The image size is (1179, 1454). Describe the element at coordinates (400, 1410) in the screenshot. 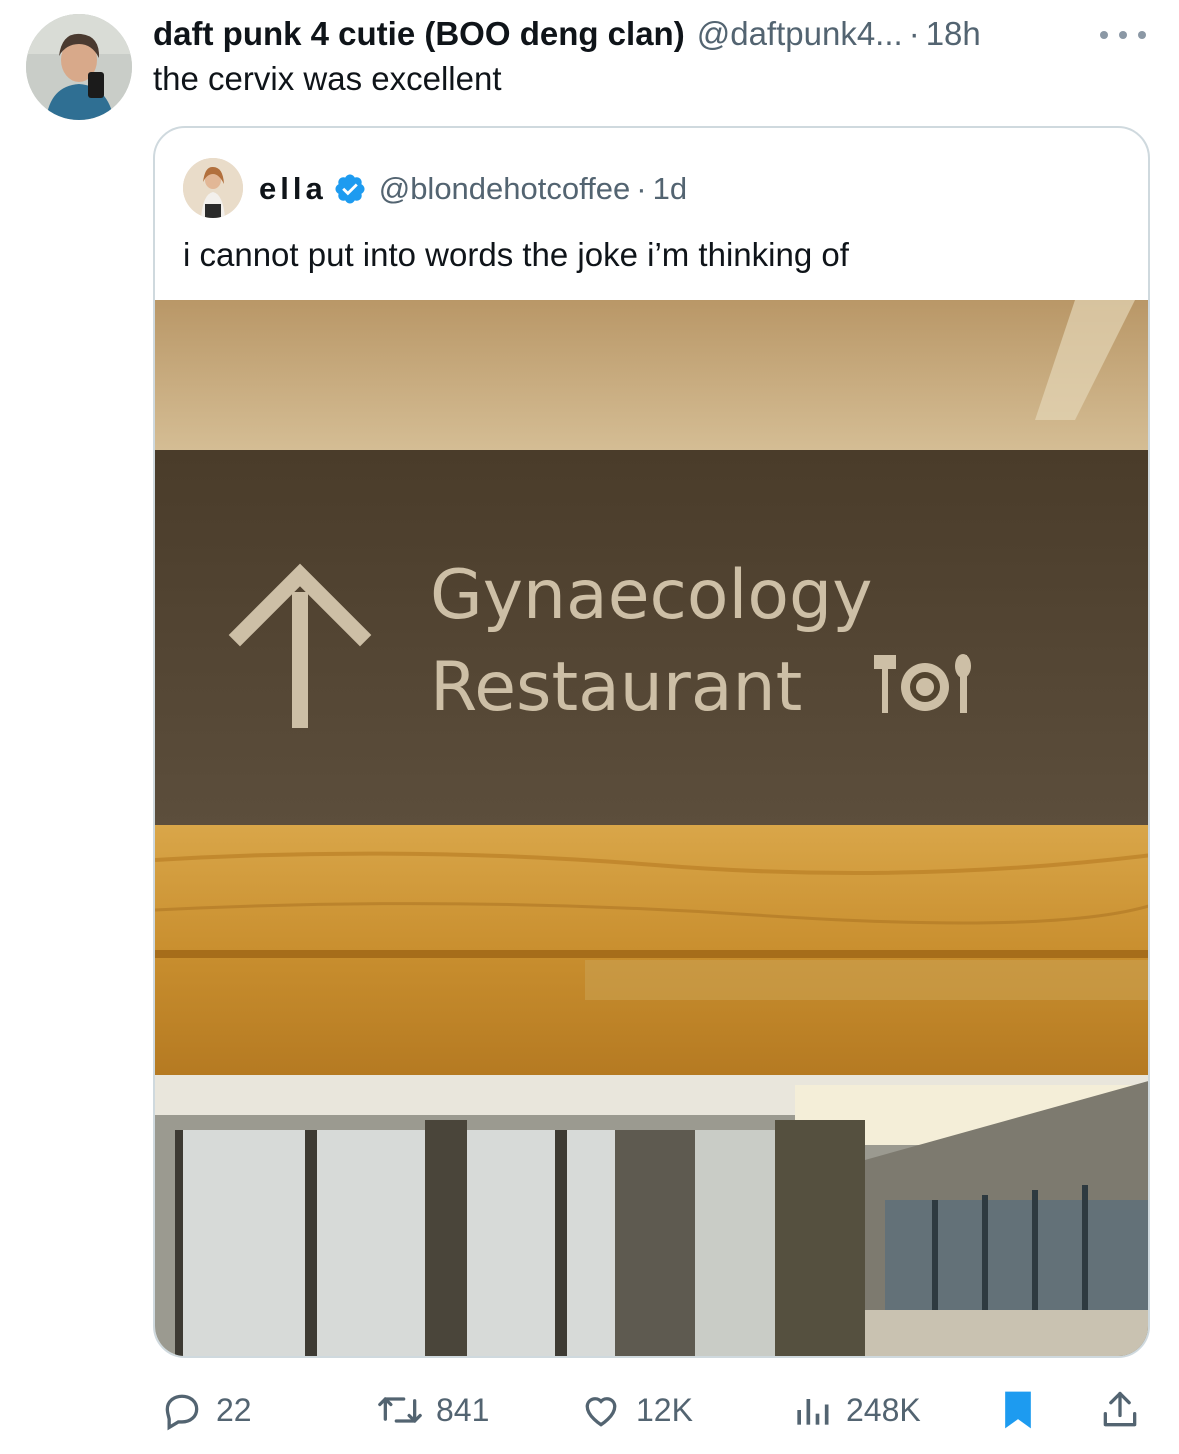

I see `repost-icon` at that location.